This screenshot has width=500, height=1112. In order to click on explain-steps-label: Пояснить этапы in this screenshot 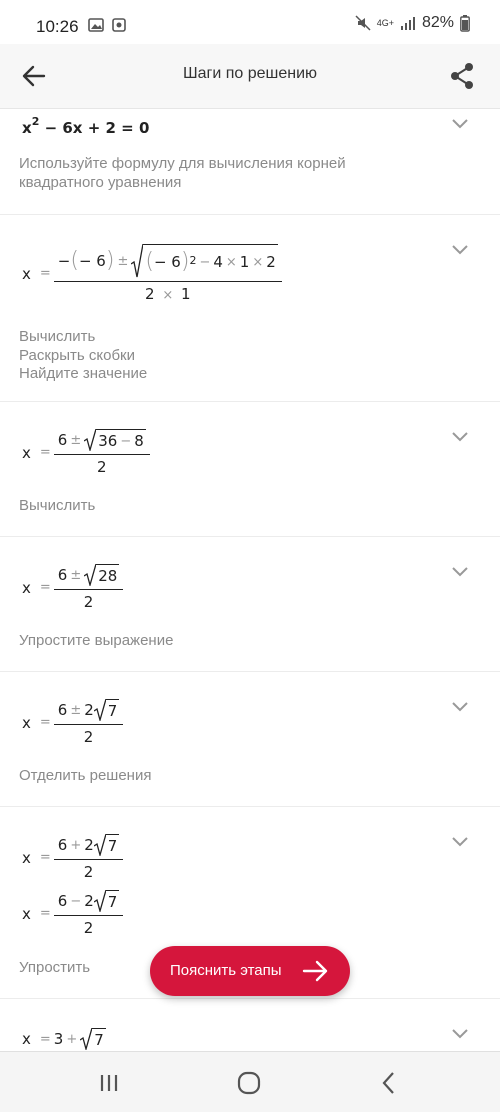, I will do `click(226, 970)`.